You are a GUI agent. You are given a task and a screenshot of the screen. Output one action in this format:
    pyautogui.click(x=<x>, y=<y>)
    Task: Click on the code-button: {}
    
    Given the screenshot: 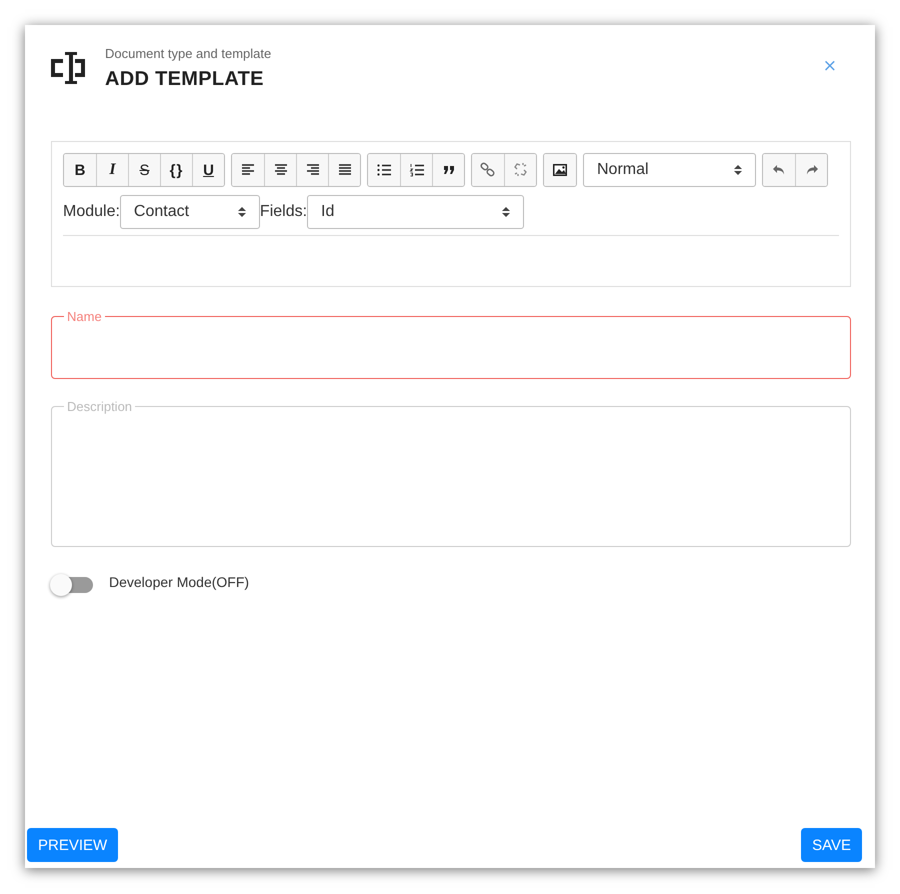 What is the action you would take?
    pyautogui.click(x=176, y=170)
    